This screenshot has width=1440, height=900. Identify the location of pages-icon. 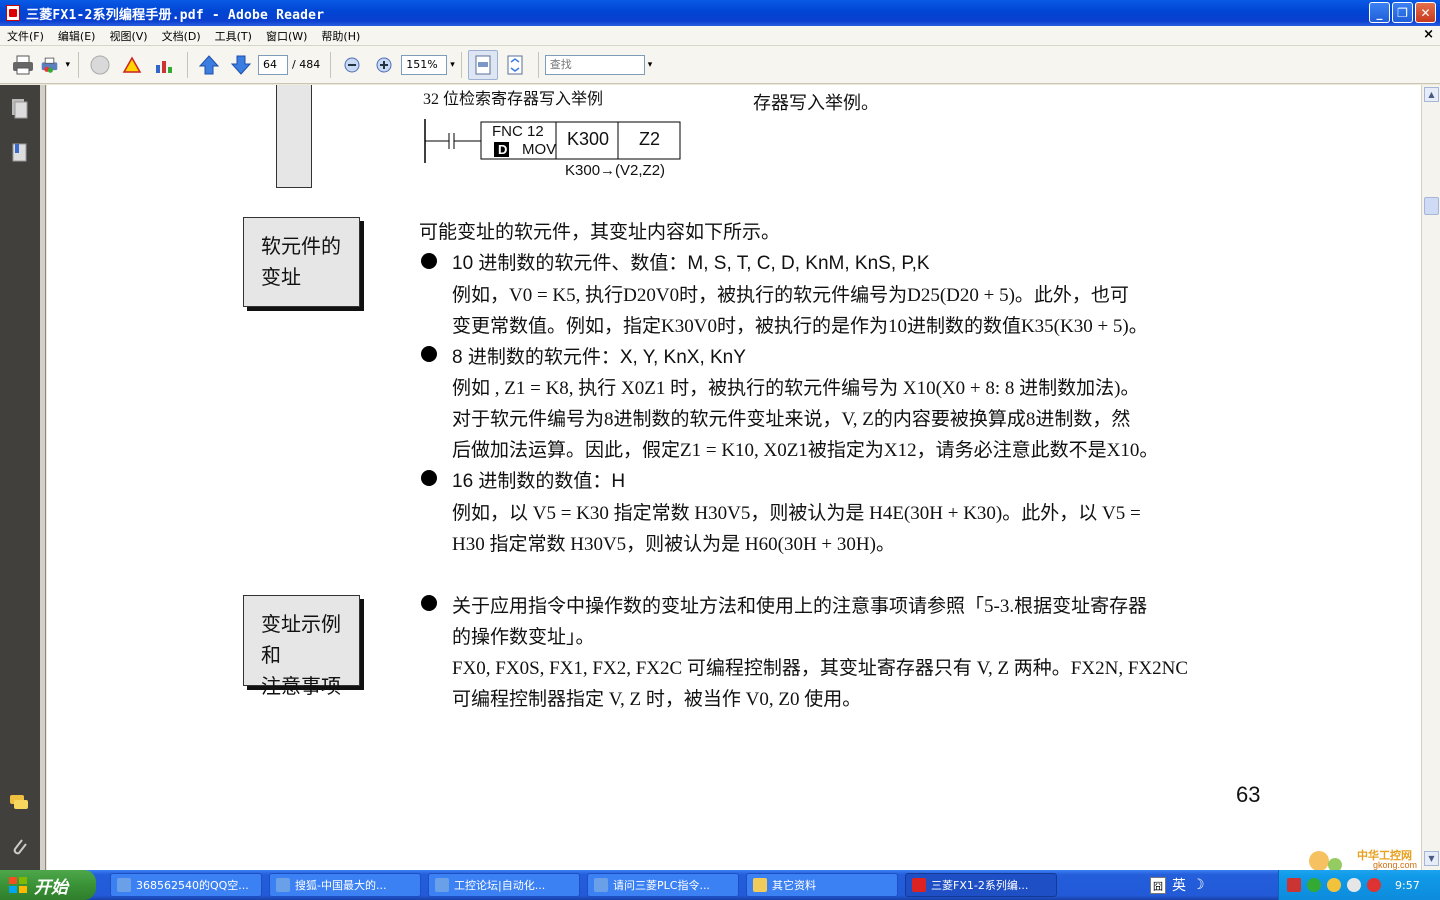
(19, 109).